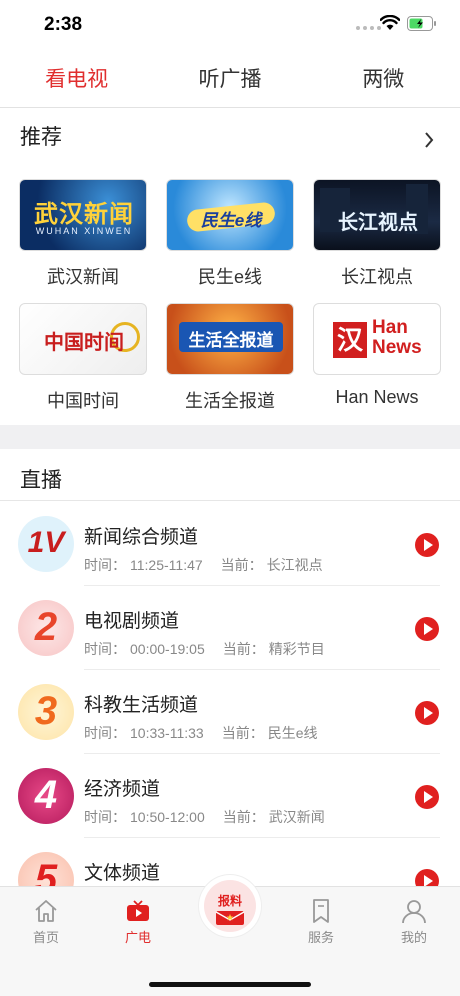  What do you see at coordinates (230, 796) in the screenshot?
I see `live-channel-row: 4 经济频道 时间： 10:50-12:00 当前： 武汉新闻` at bounding box center [230, 796].